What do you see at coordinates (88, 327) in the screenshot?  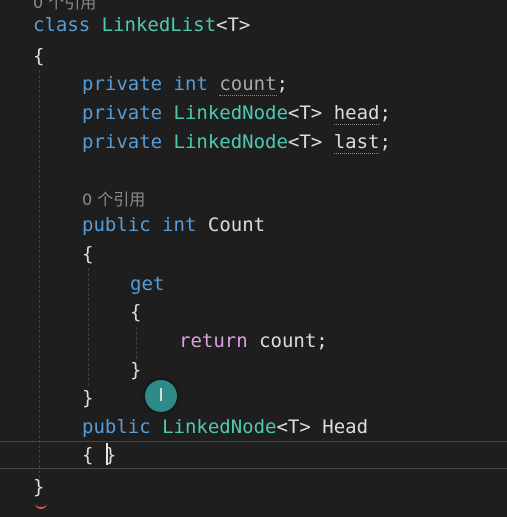 I see `indent-guide-property` at bounding box center [88, 327].